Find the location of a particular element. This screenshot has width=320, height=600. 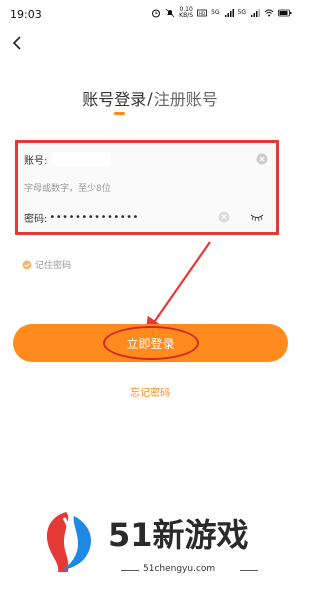

bell-off-icon is located at coordinates (170, 13).